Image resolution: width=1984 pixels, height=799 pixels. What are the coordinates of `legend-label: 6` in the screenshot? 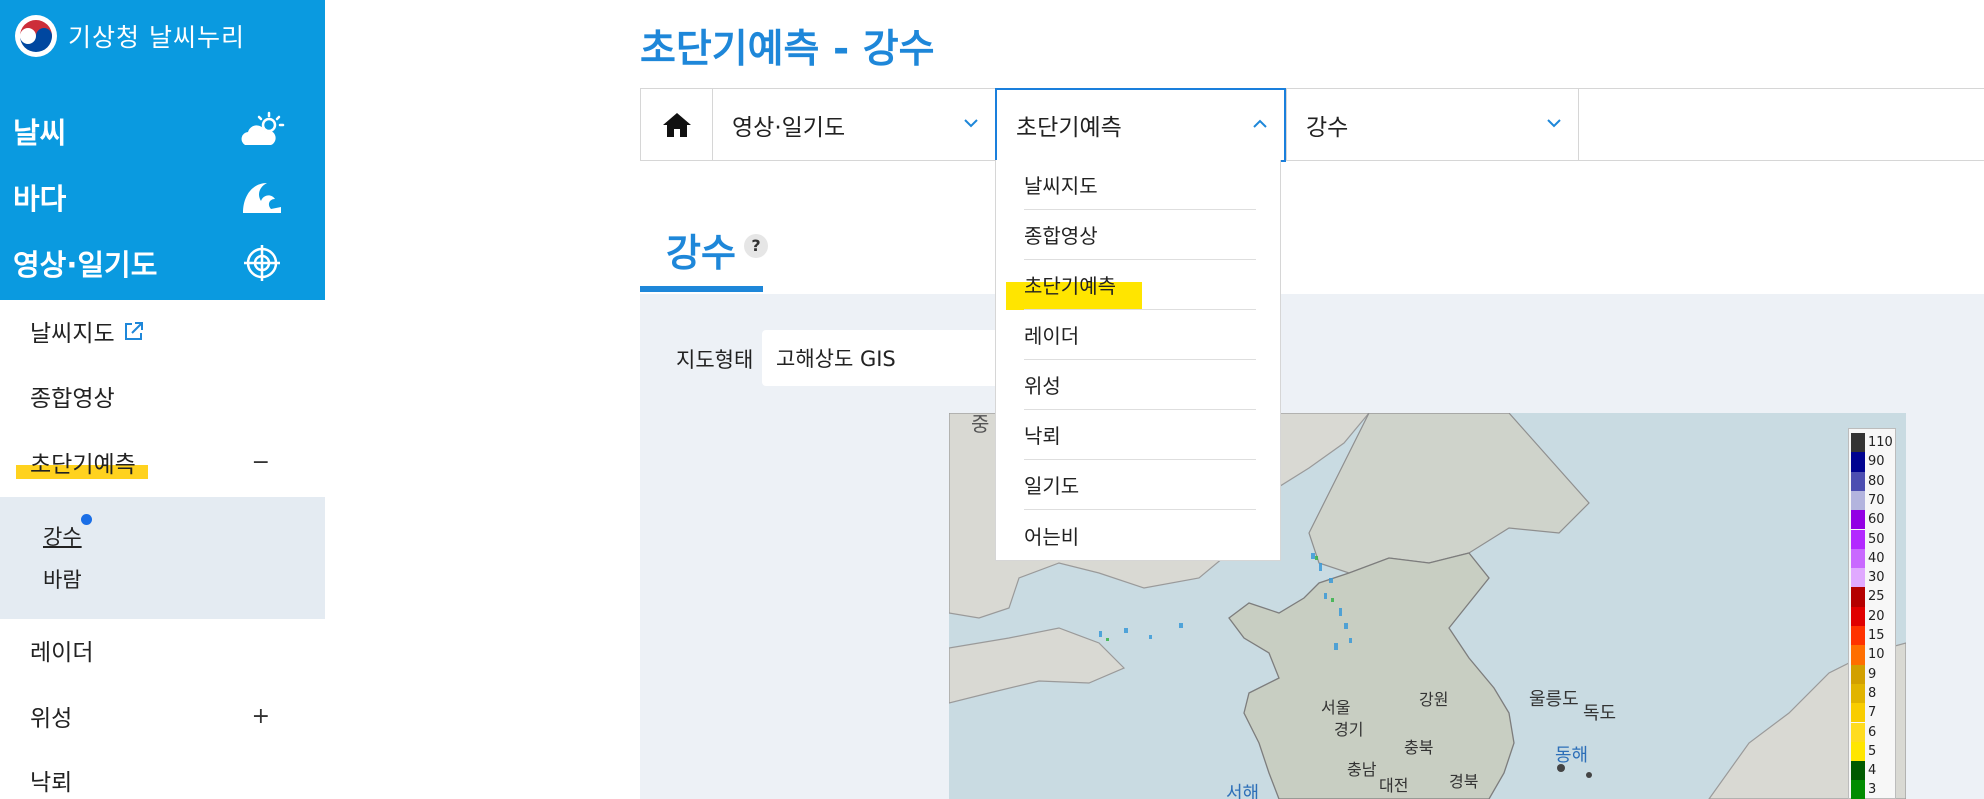 It's located at (1872, 732).